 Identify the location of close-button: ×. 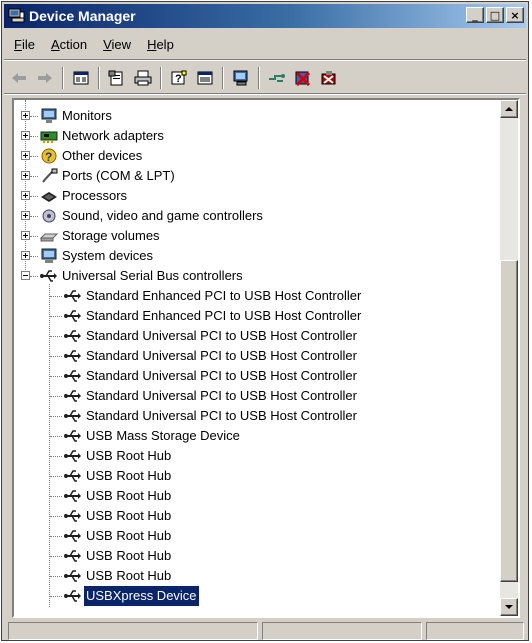
(515, 15).